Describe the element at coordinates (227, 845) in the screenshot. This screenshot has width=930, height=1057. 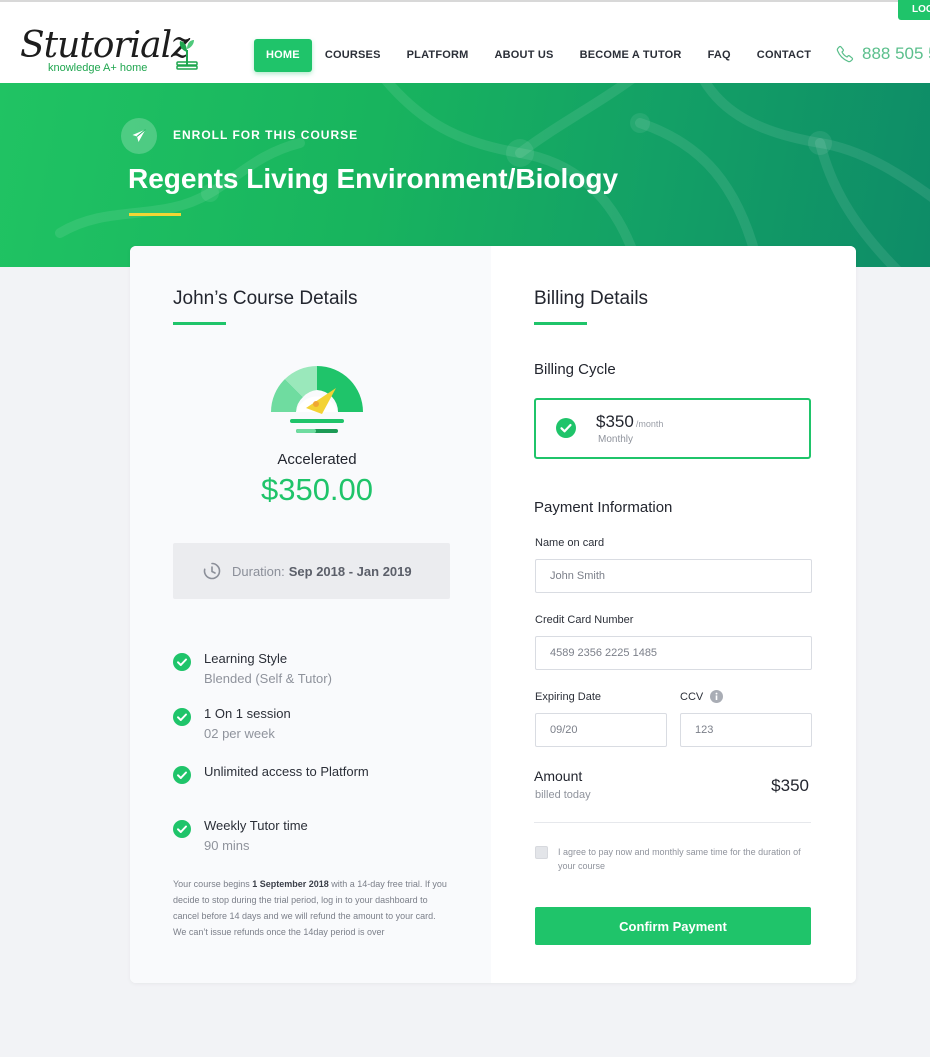
I see `feature-subtitle: 90 mins` at that location.